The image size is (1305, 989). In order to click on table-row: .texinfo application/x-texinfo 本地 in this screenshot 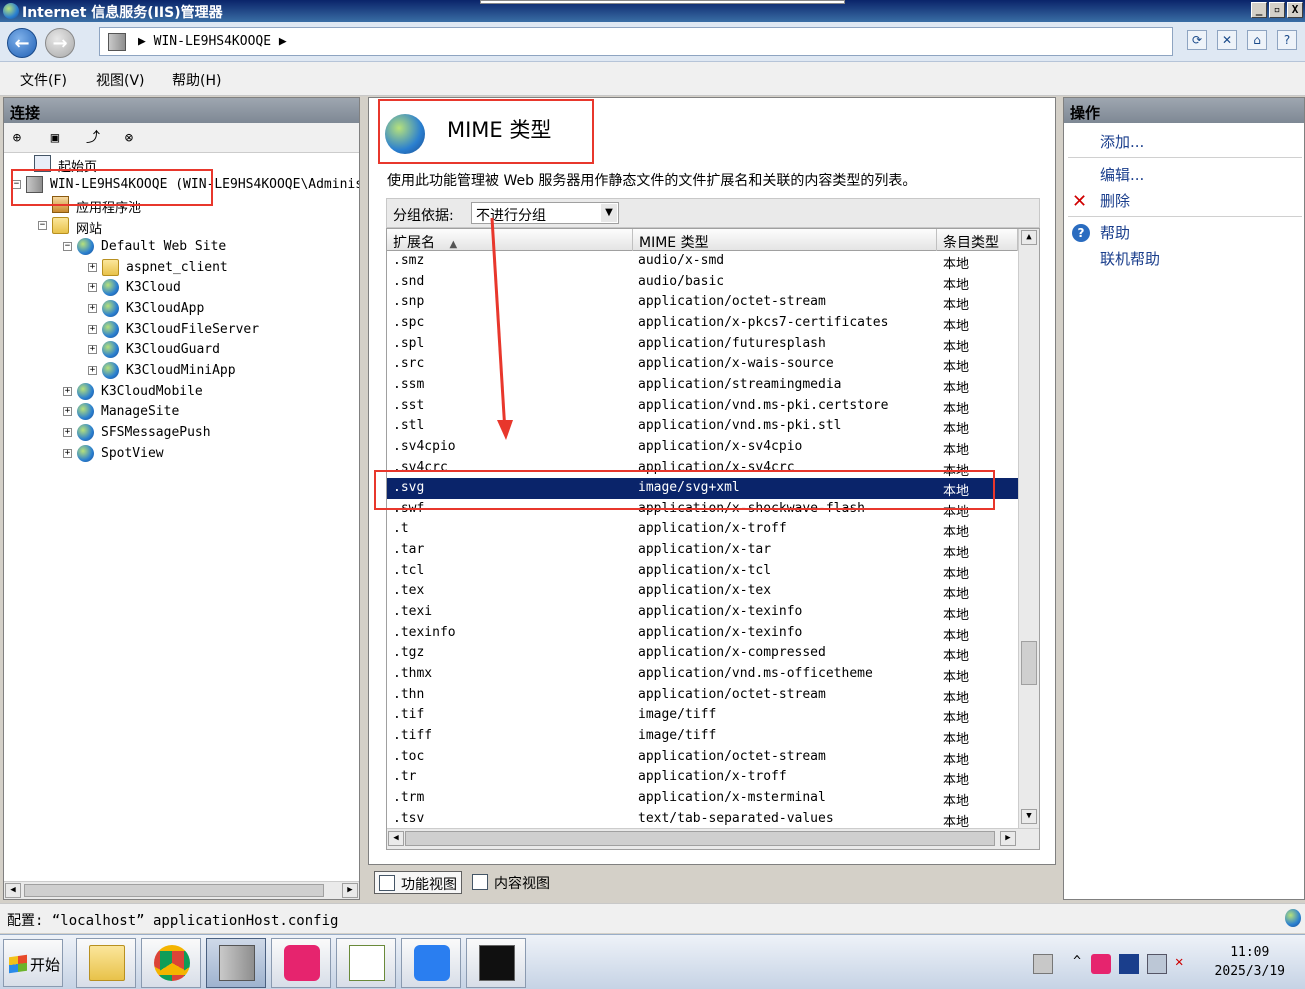, I will do `click(702, 633)`.